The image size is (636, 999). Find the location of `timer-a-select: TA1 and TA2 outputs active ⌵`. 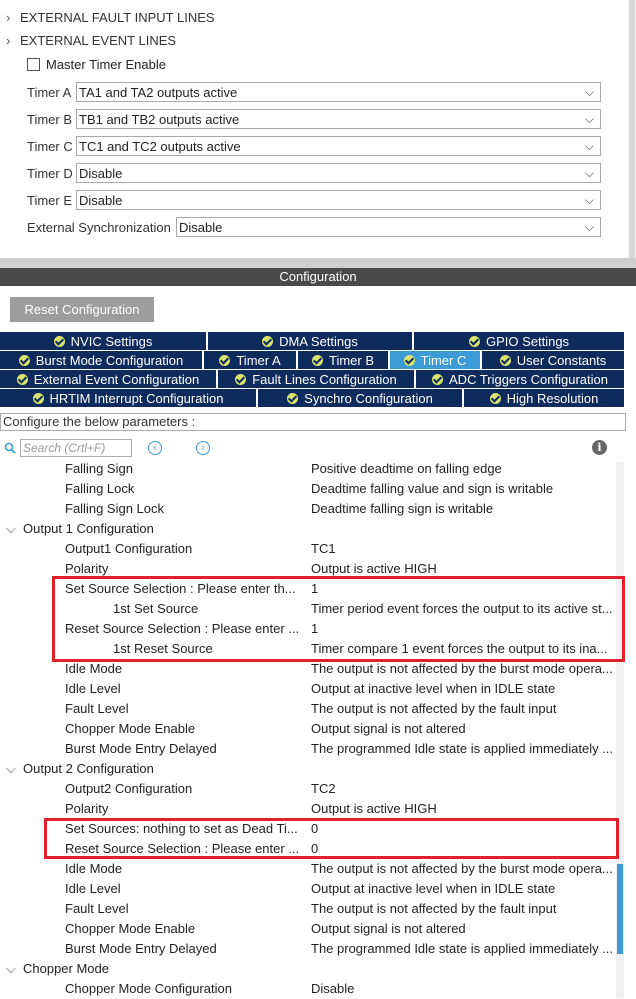

timer-a-select: TA1 and TA2 outputs active ⌵ is located at coordinates (338, 92).